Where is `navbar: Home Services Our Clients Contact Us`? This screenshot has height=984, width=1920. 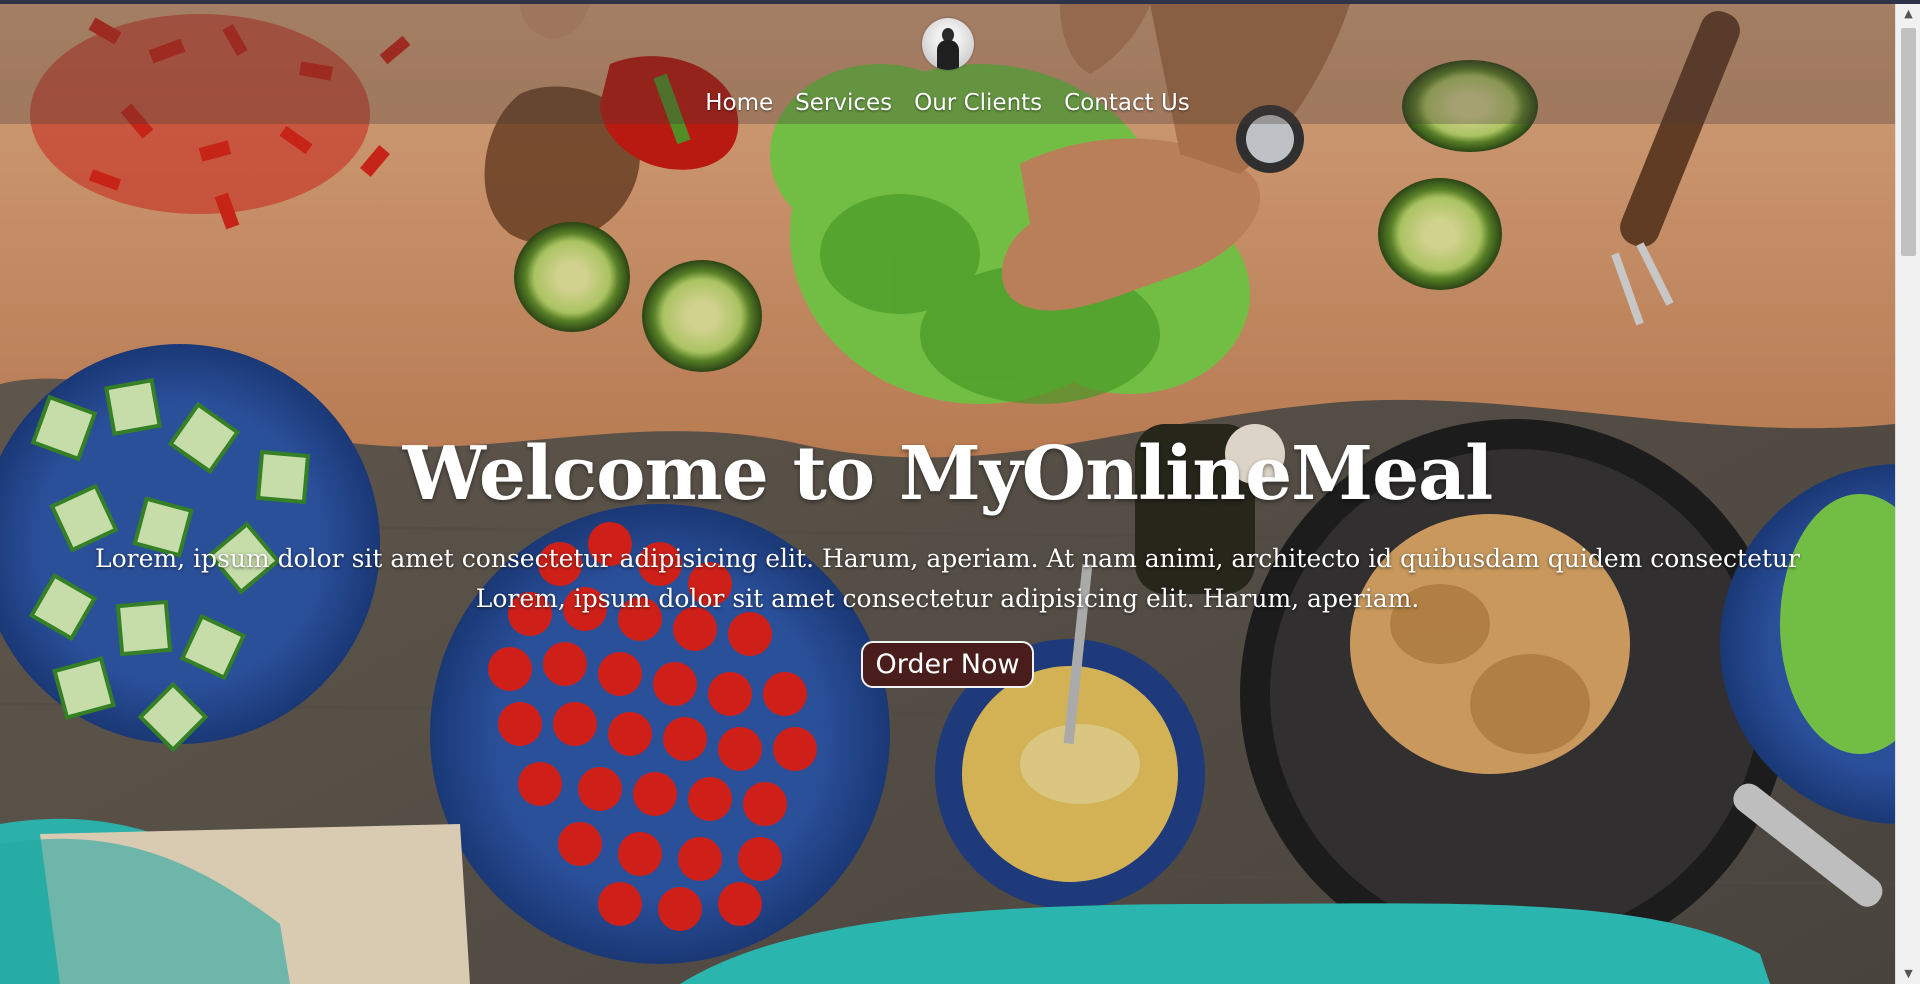 navbar: Home Services Our Clients Contact Us is located at coordinates (947, 64).